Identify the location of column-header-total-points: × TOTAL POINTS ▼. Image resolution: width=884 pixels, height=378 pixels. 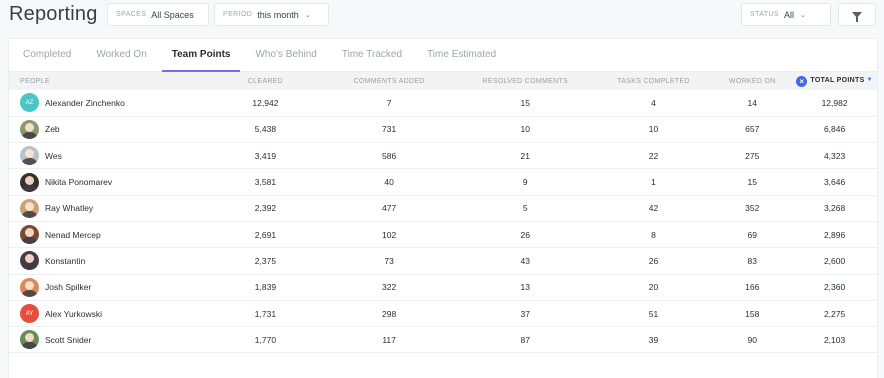
(834, 81).